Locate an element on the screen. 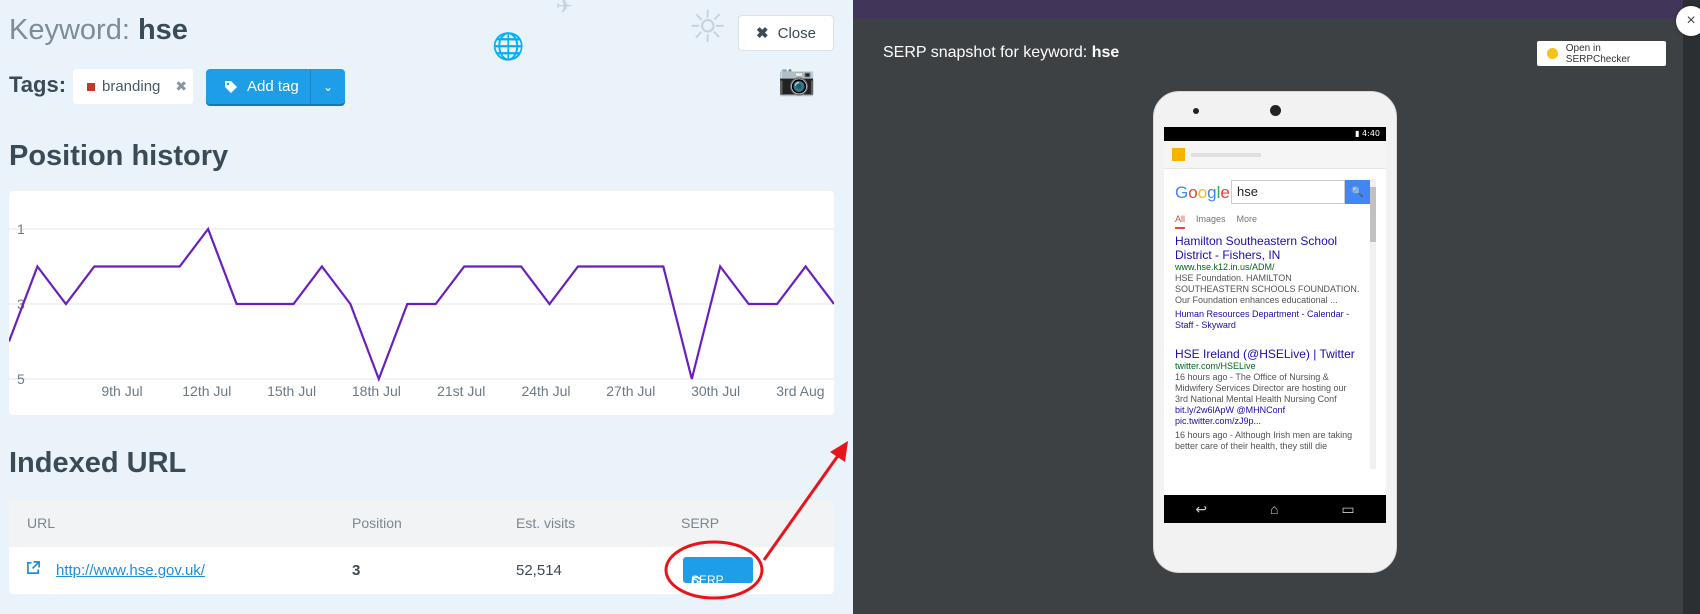 This screenshot has width=1700, height=614. google-letter: G is located at coordinates (1182, 192).